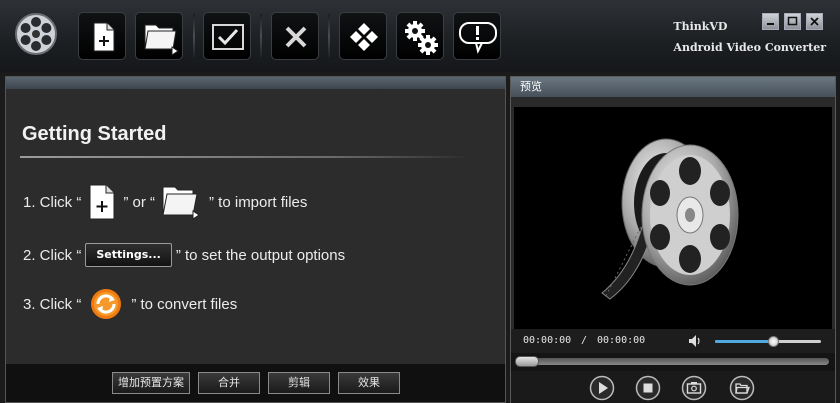  What do you see at coordinates (258, 202) in the screenshot?
I see `step-1-suffix: ” to import files` at bounding box center [258, 202].